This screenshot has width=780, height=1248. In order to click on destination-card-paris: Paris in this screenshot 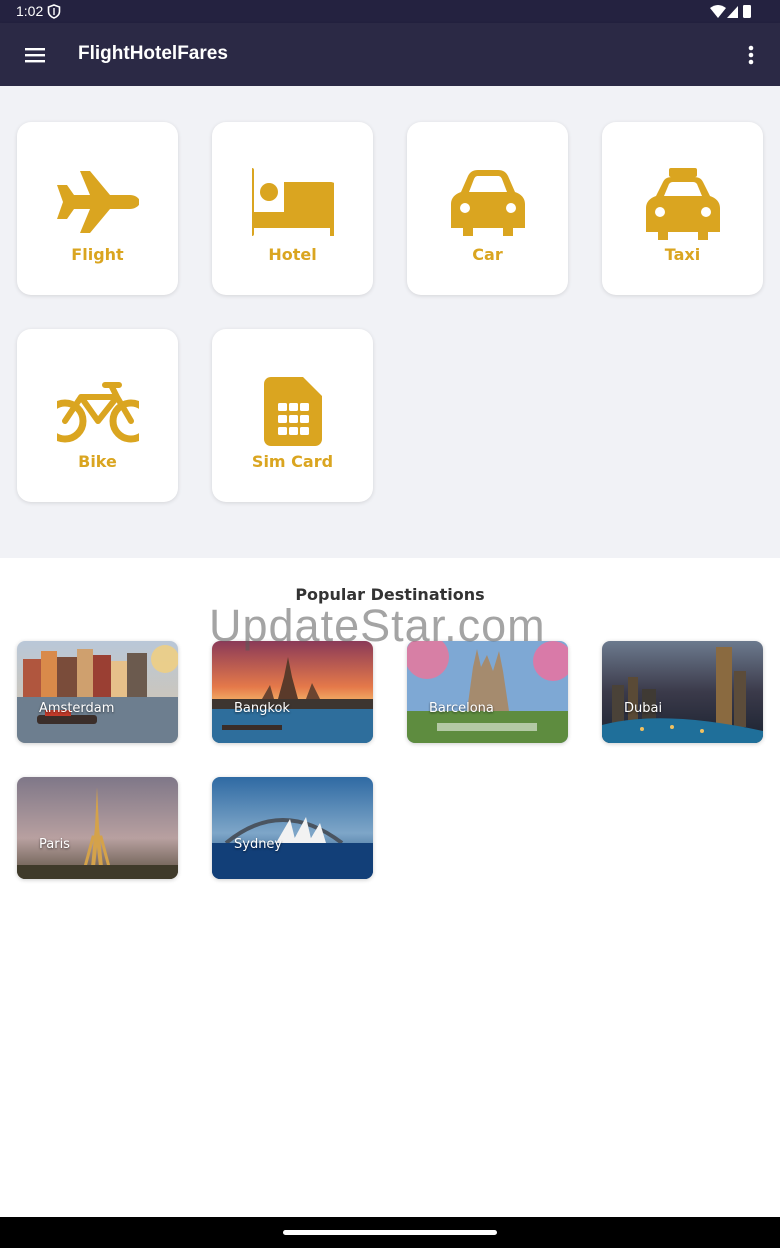, I will do `click(97, 828)`.